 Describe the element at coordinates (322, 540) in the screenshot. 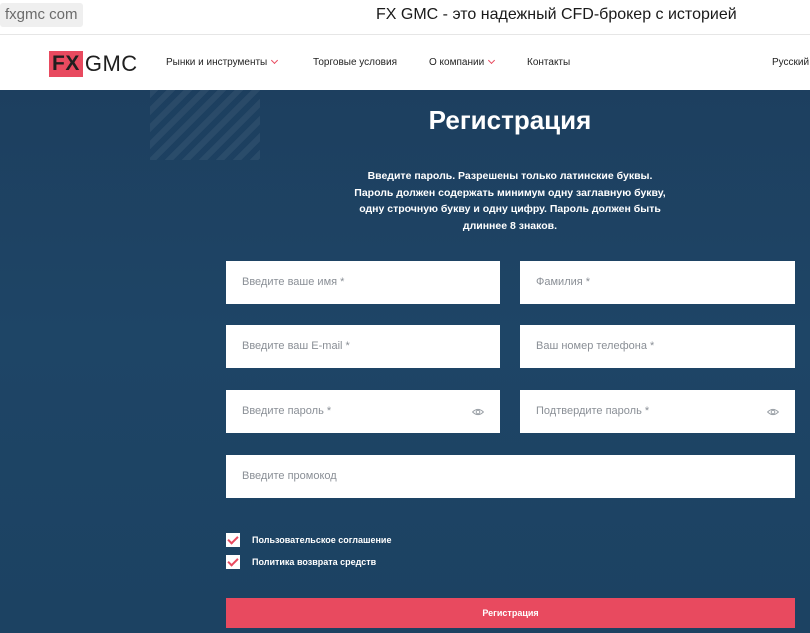

I see `user-agreement-label: Пользовательское соглашение` at that location.